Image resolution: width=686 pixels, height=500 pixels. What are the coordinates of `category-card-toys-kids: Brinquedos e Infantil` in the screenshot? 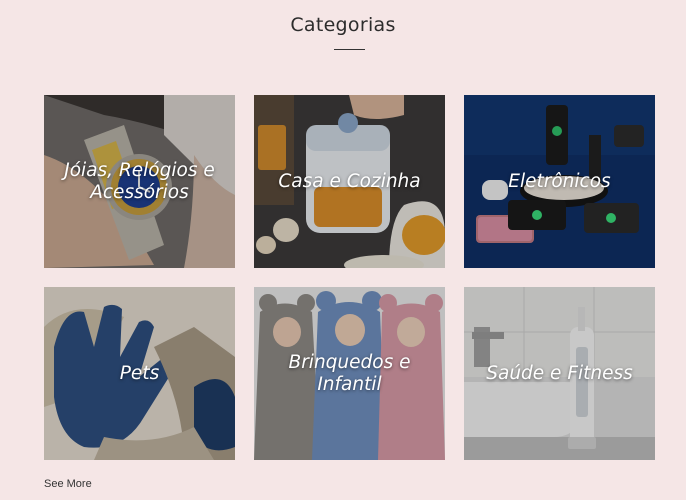 It's located at (349, 373).